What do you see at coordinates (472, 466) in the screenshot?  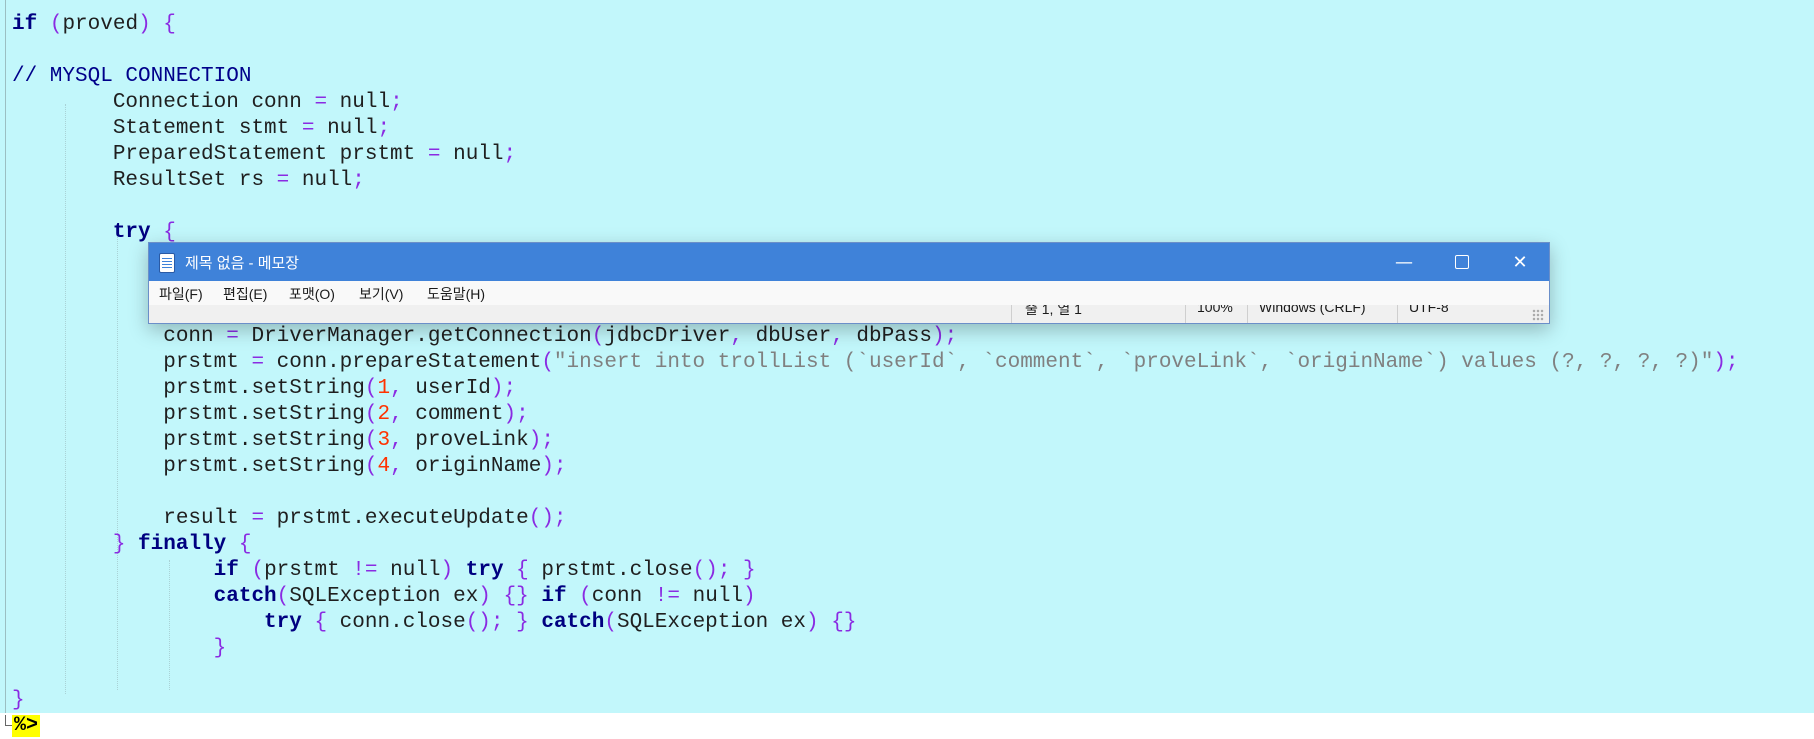 I see `code-token: originName` at bounding box center [472, 466].